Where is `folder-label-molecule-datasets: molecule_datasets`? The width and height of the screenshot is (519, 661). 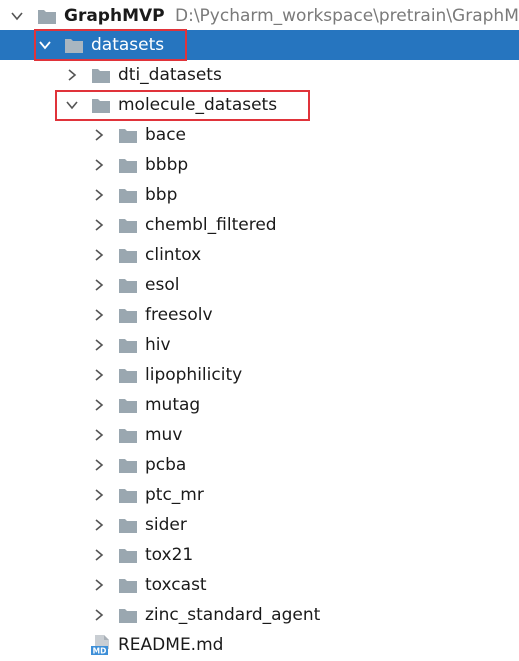
folder-label-molecule-datasets: molecule_datasets is located at coordinates (198, 105).